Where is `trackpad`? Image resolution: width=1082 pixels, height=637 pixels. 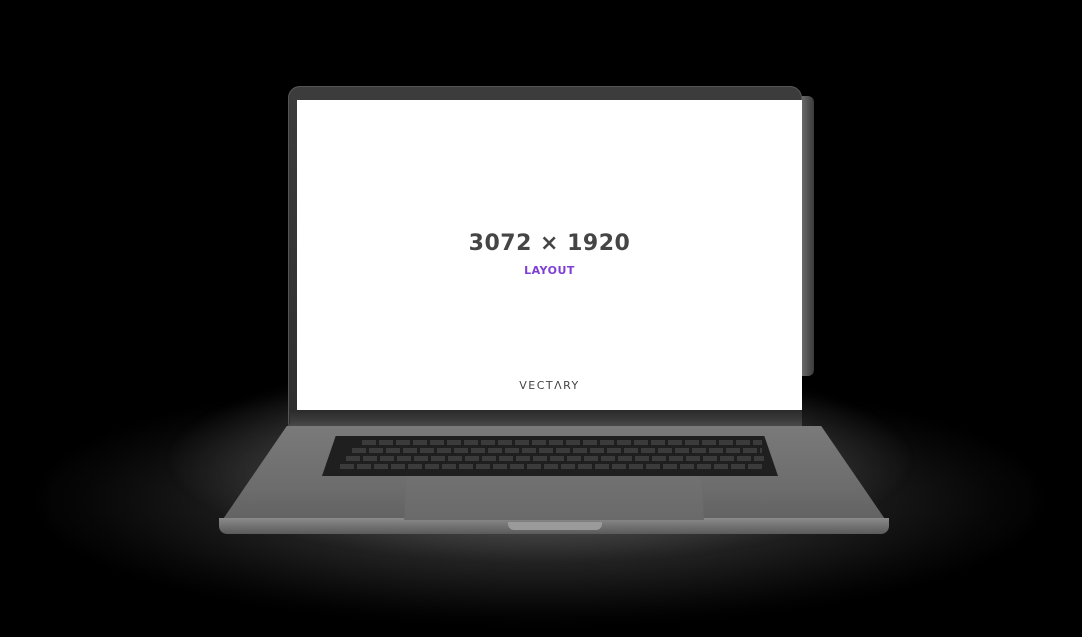 trackpad is located at coordinates (554, 498).